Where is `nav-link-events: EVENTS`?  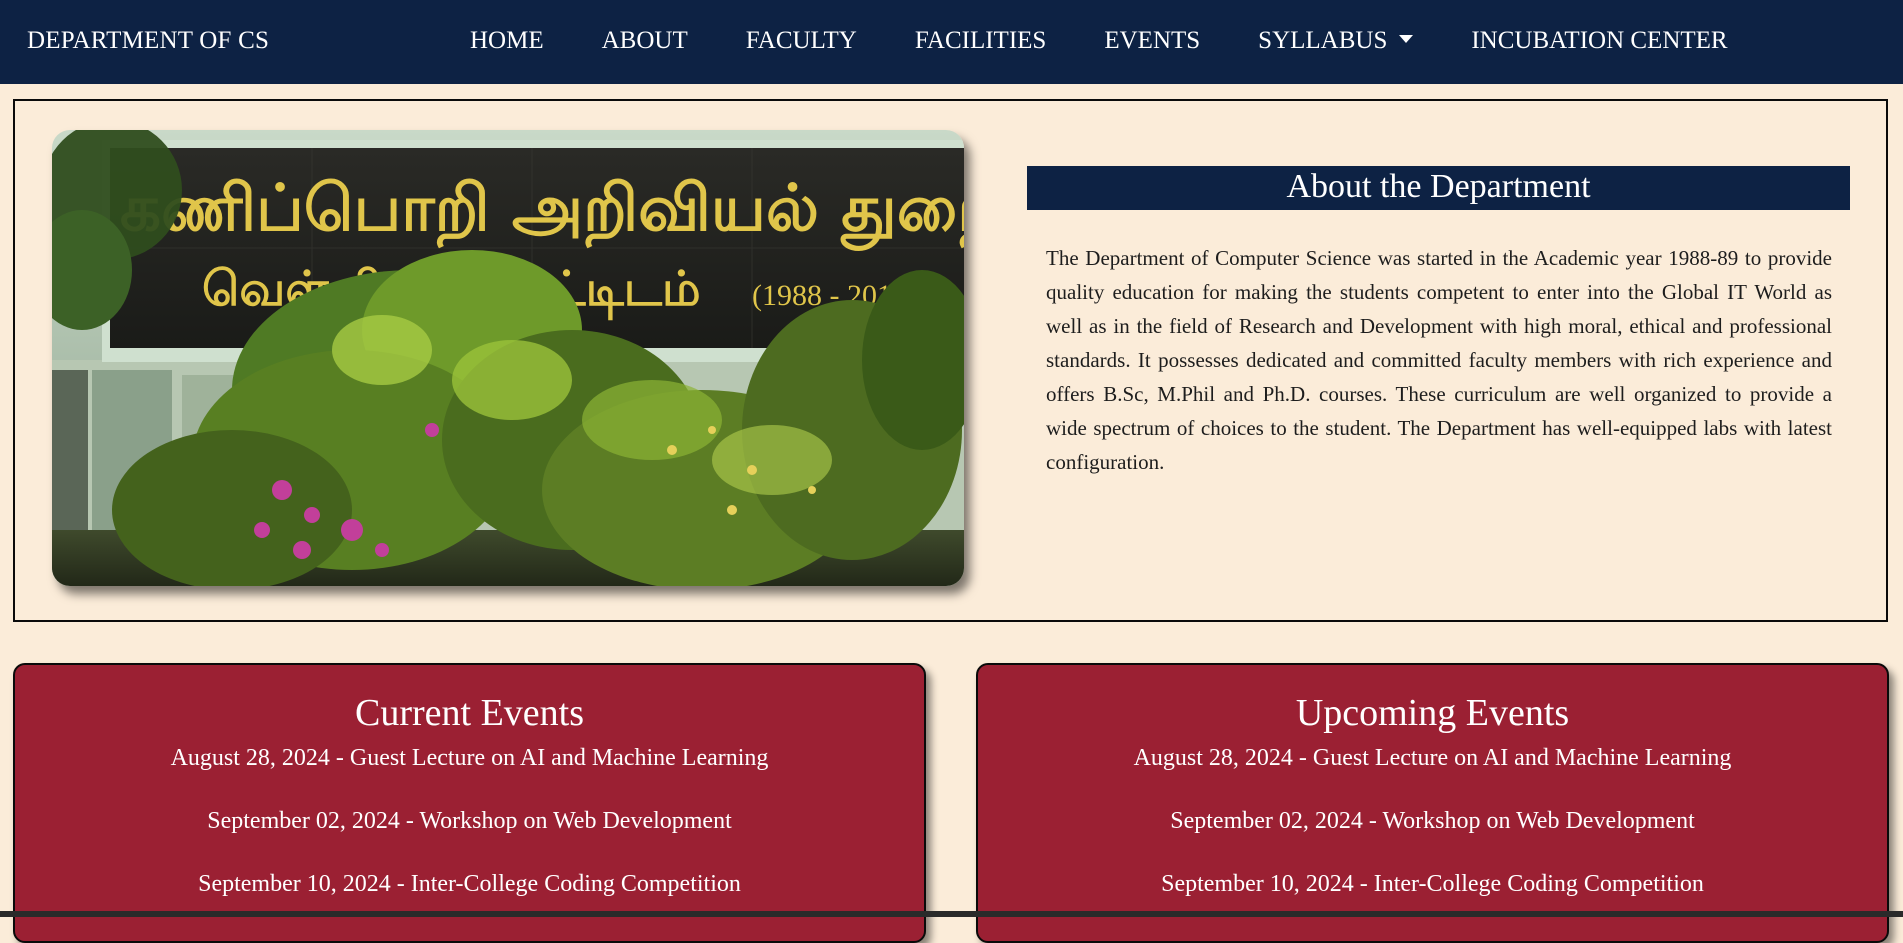 nav-link-events: EVENTS is located at coordinates (1152, 41).